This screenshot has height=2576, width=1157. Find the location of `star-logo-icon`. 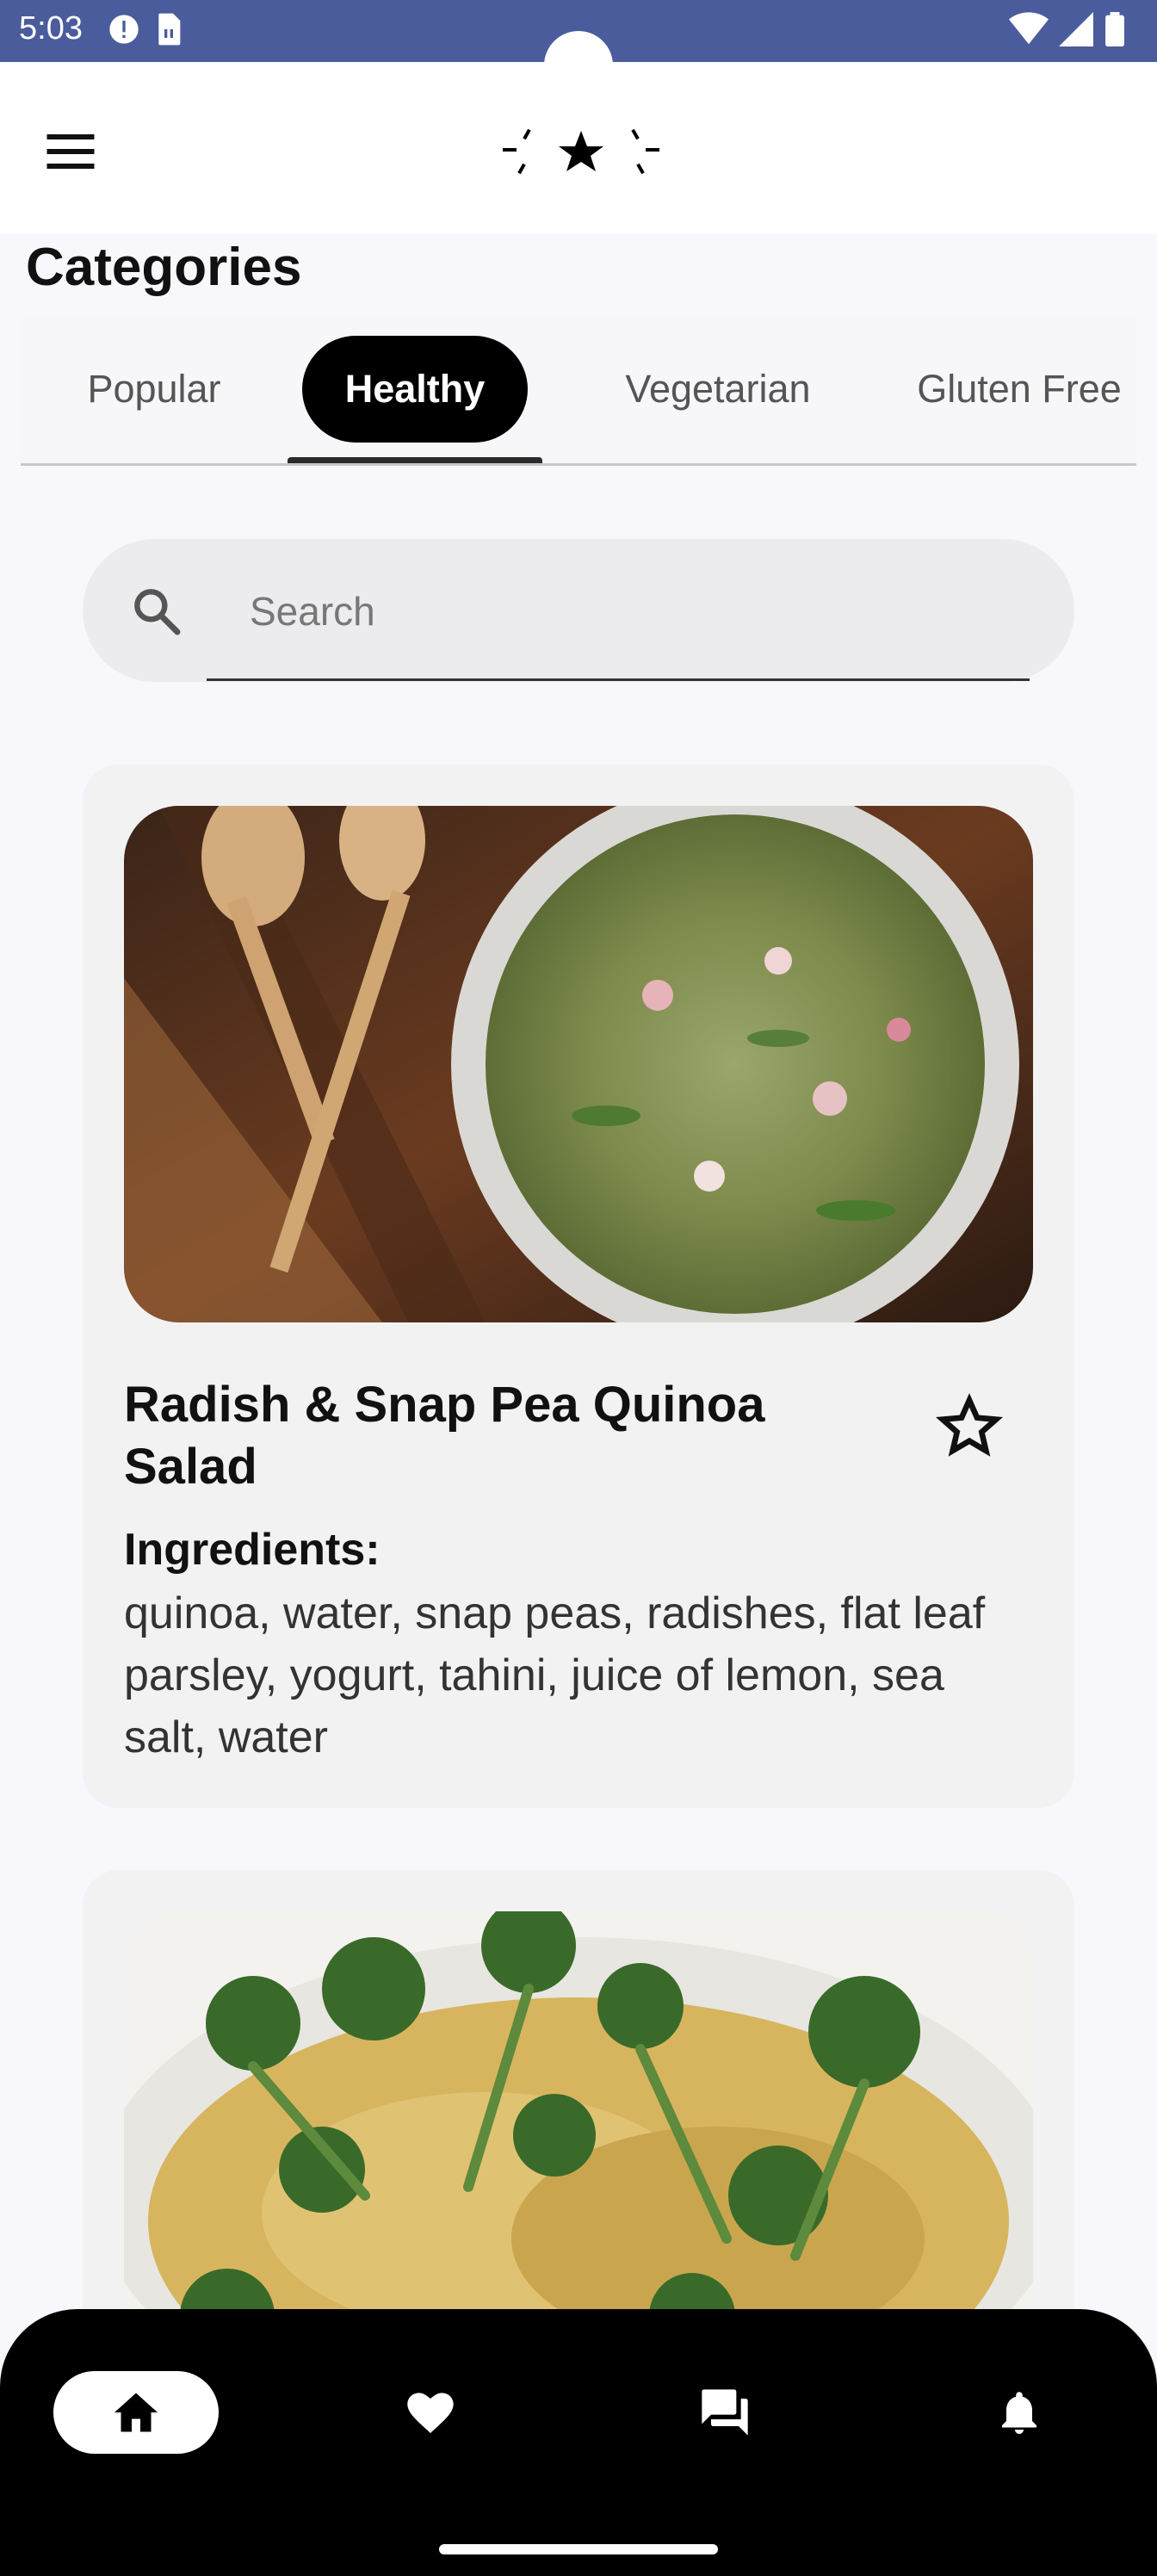

star-logo-icon is located at coordinates (581, 152).